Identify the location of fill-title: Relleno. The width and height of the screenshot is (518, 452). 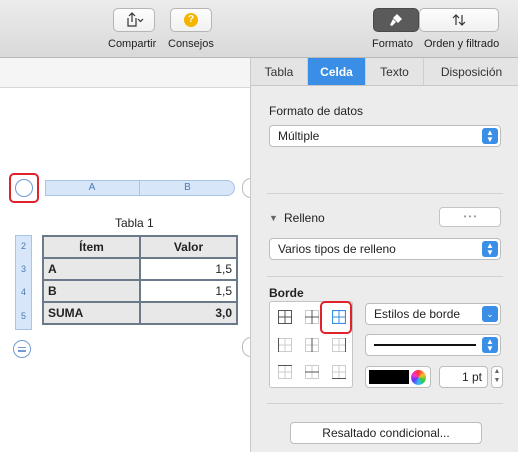
(304, 218).